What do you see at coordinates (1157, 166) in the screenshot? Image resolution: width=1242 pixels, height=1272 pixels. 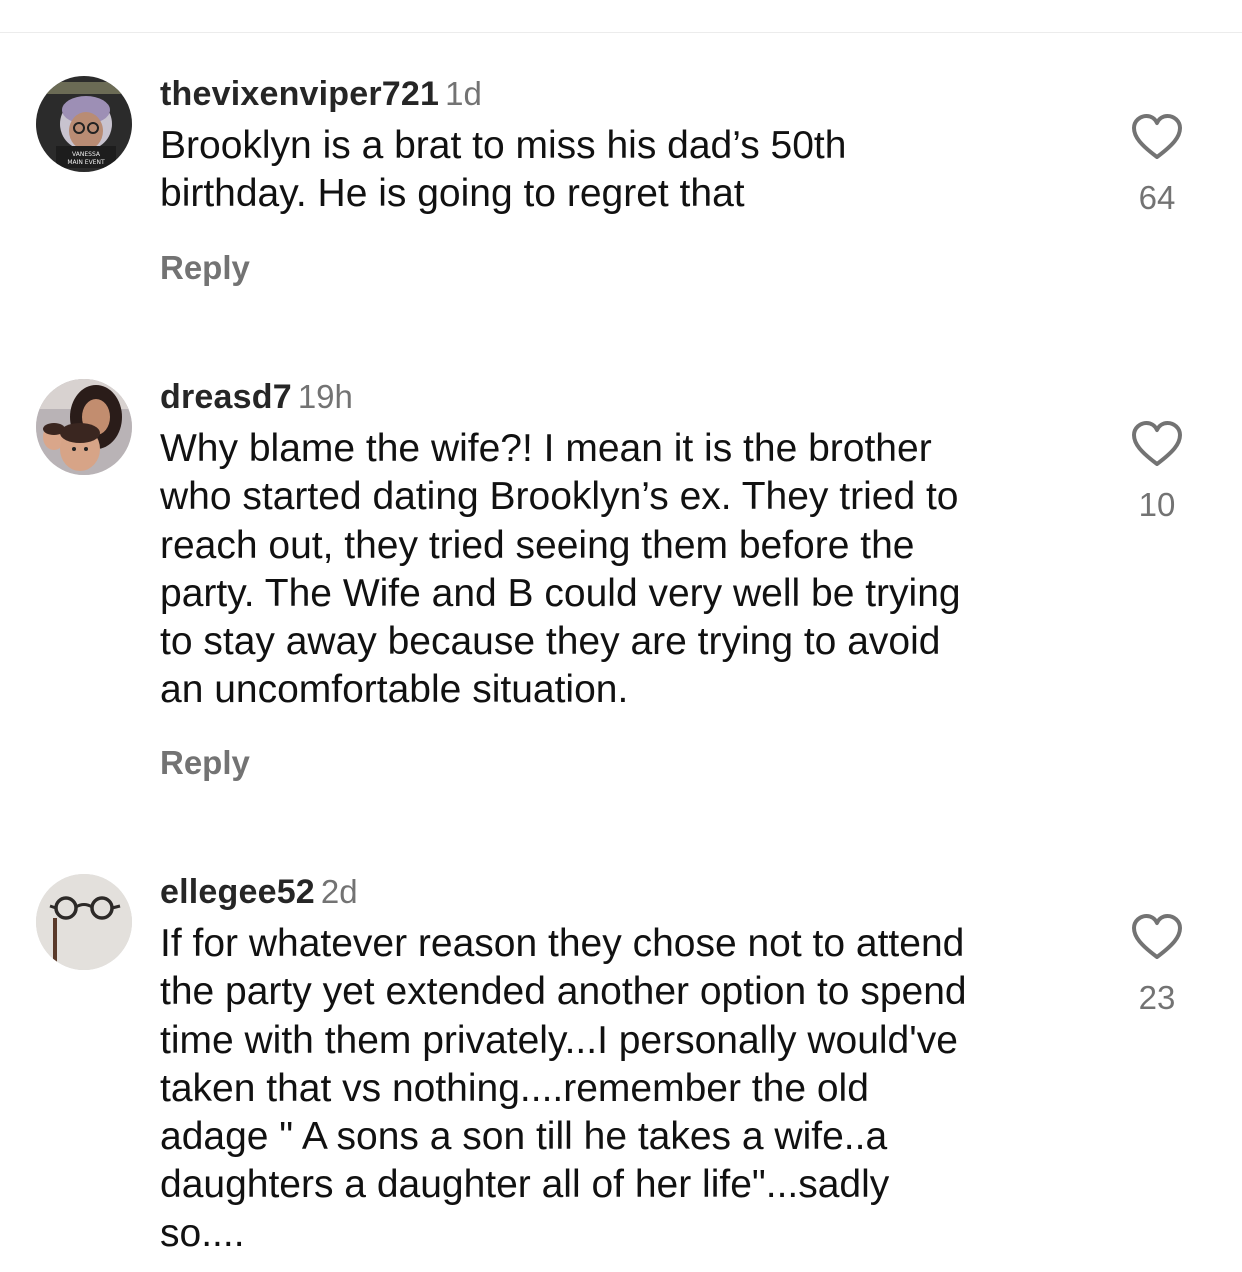 I see `like-control: 64` at bounding box center [1157, 166].